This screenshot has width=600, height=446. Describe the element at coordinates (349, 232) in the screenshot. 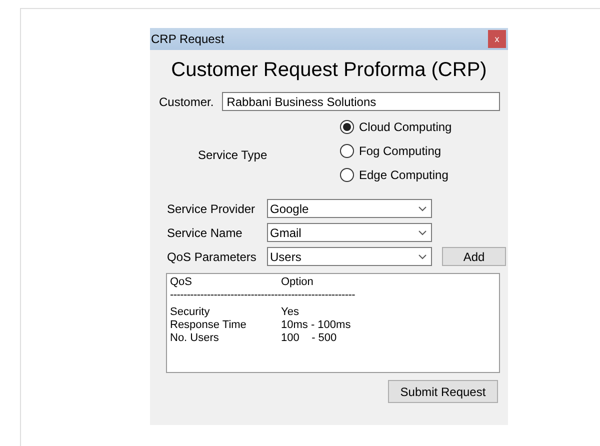

I see `dropdown: Gmail` at that location.